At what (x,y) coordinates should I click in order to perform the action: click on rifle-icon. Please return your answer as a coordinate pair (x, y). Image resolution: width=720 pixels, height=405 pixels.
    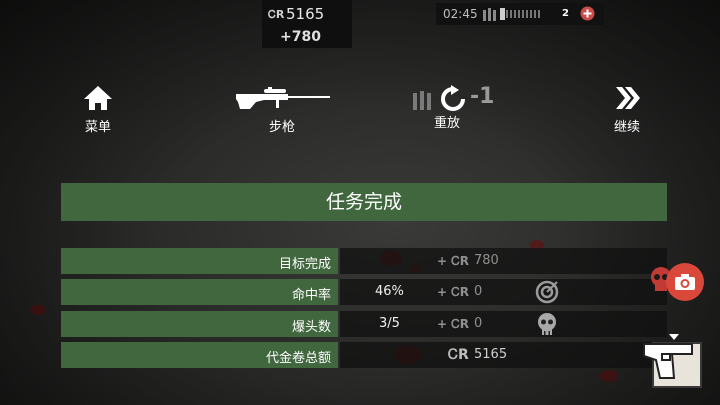
    Looking at the image, I should click on (283, 98).